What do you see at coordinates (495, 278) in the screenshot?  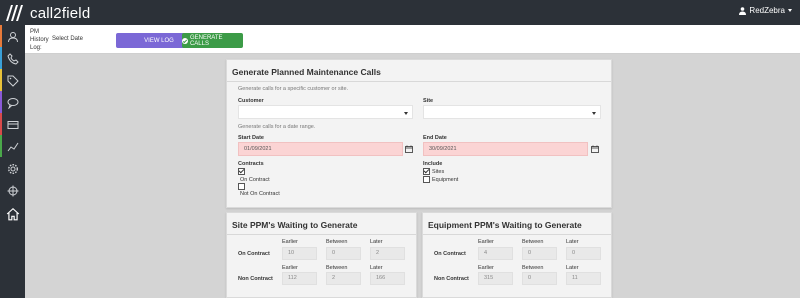 I see `equip-non-earlier: 315` at bounding box center [495, 278].